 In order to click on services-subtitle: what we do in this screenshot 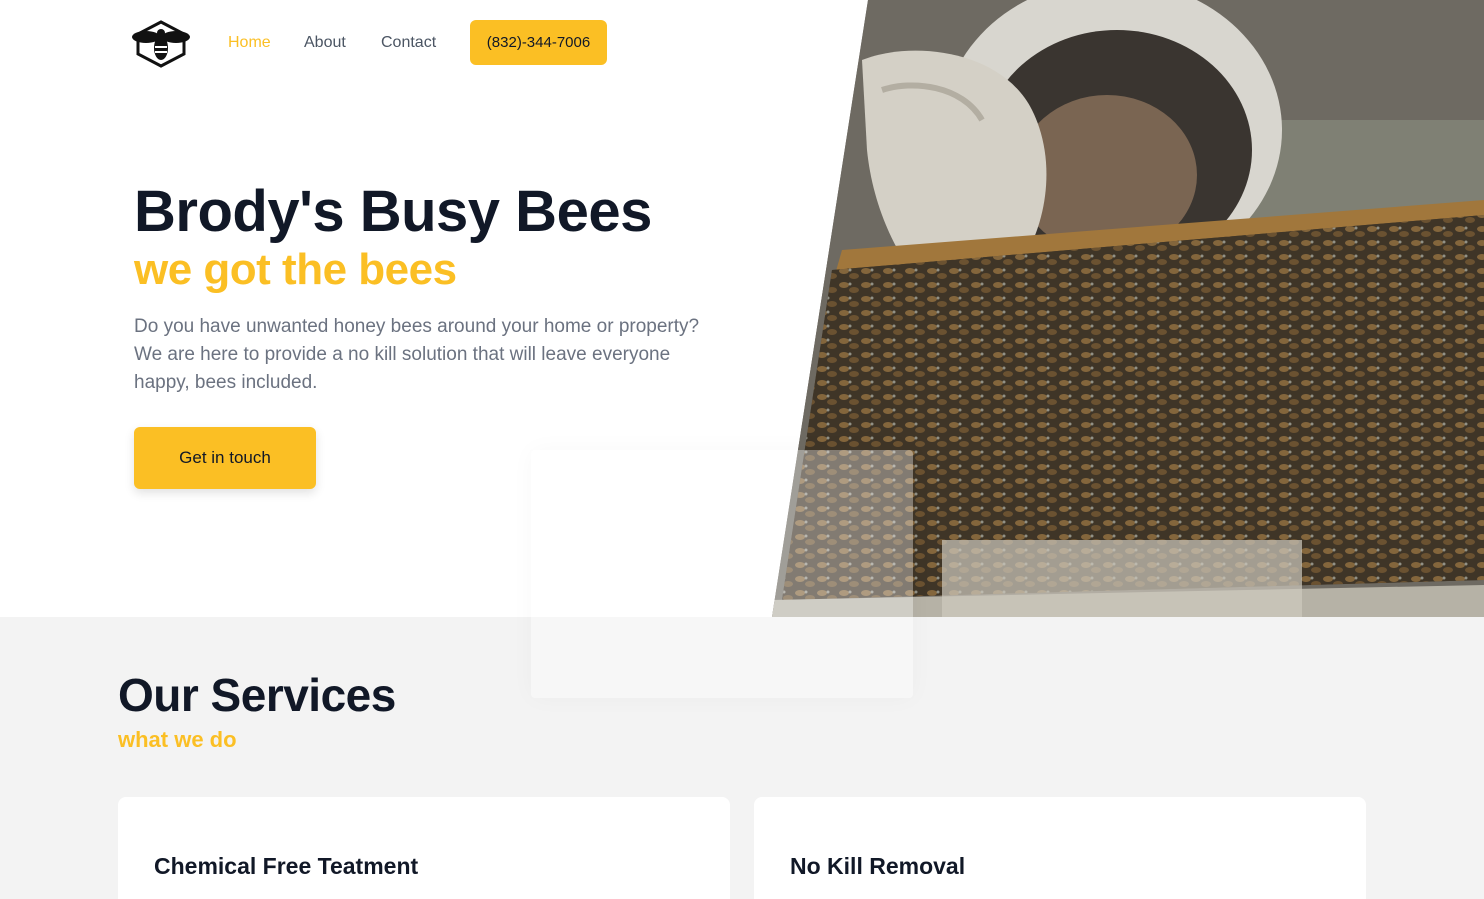, I will do `click(177, 739)`.